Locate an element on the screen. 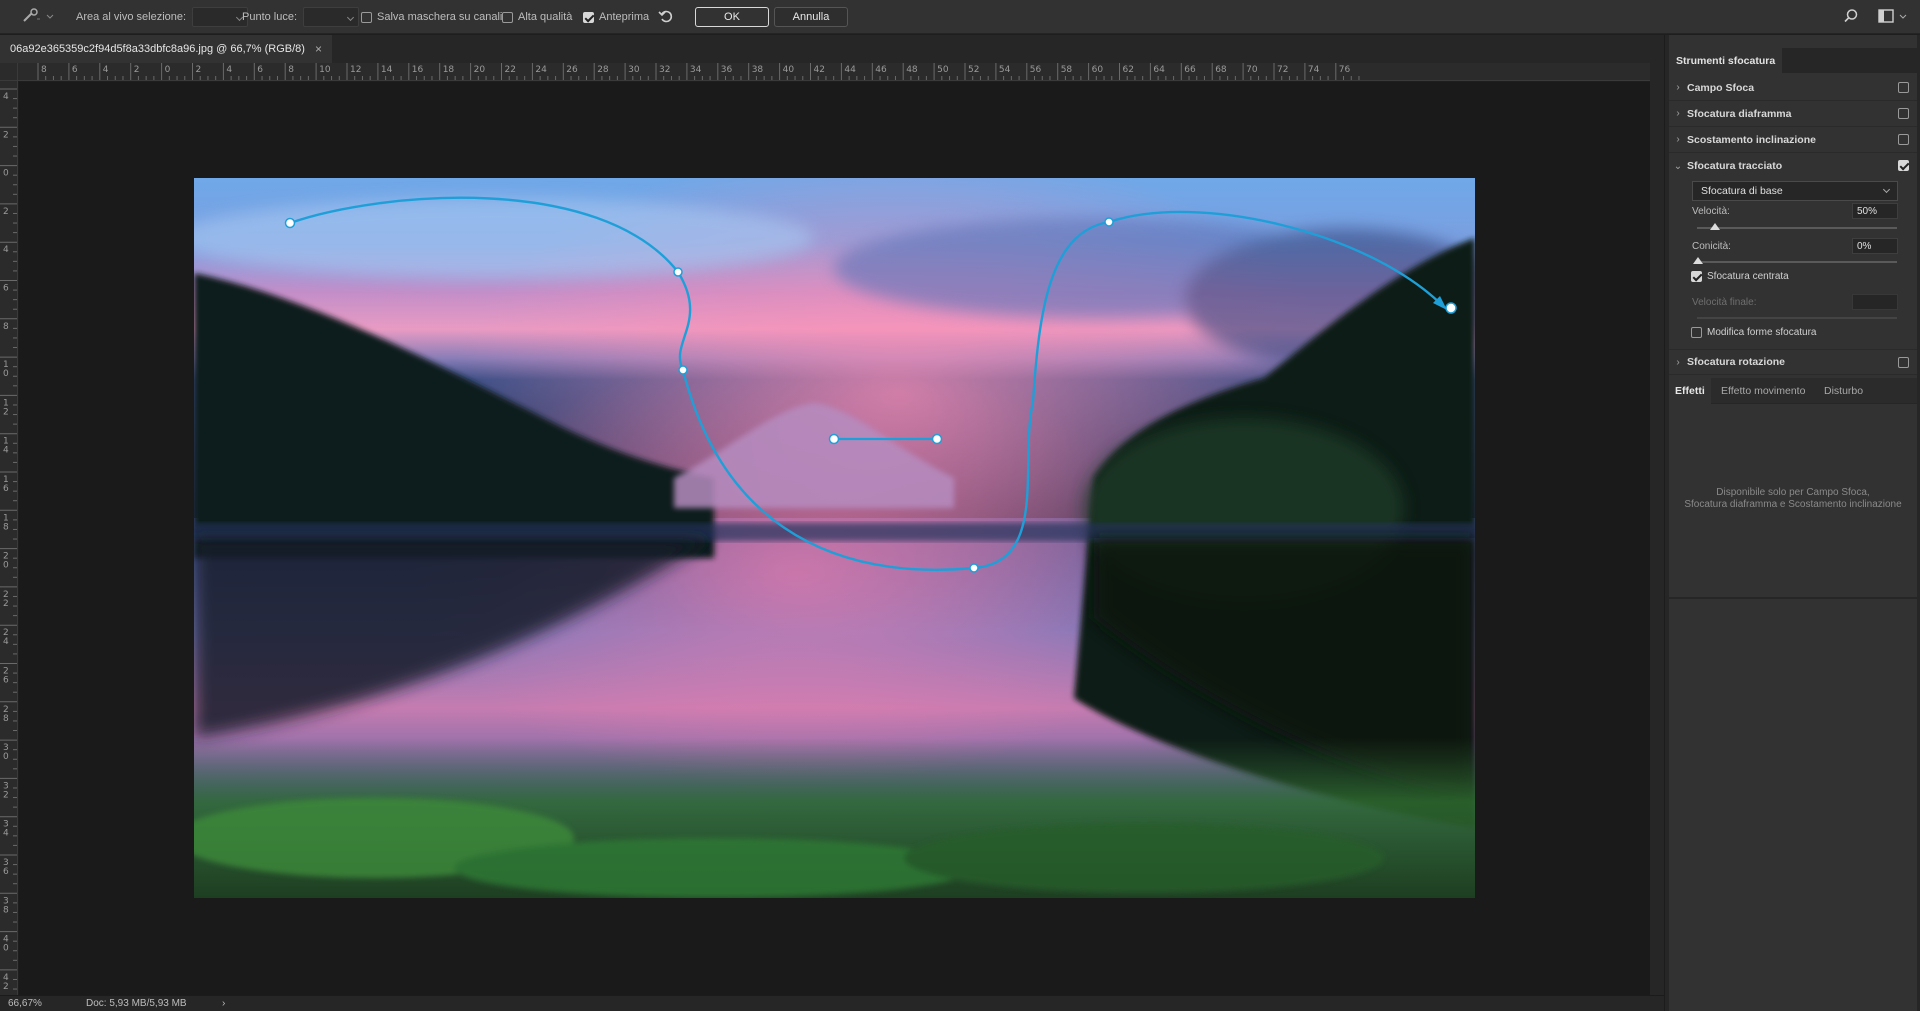 The width and height of the screenshot is (1920, 1011). edit-shapes-toggle: Modifica forme sfocatura is located at coordinates (1754, 332).